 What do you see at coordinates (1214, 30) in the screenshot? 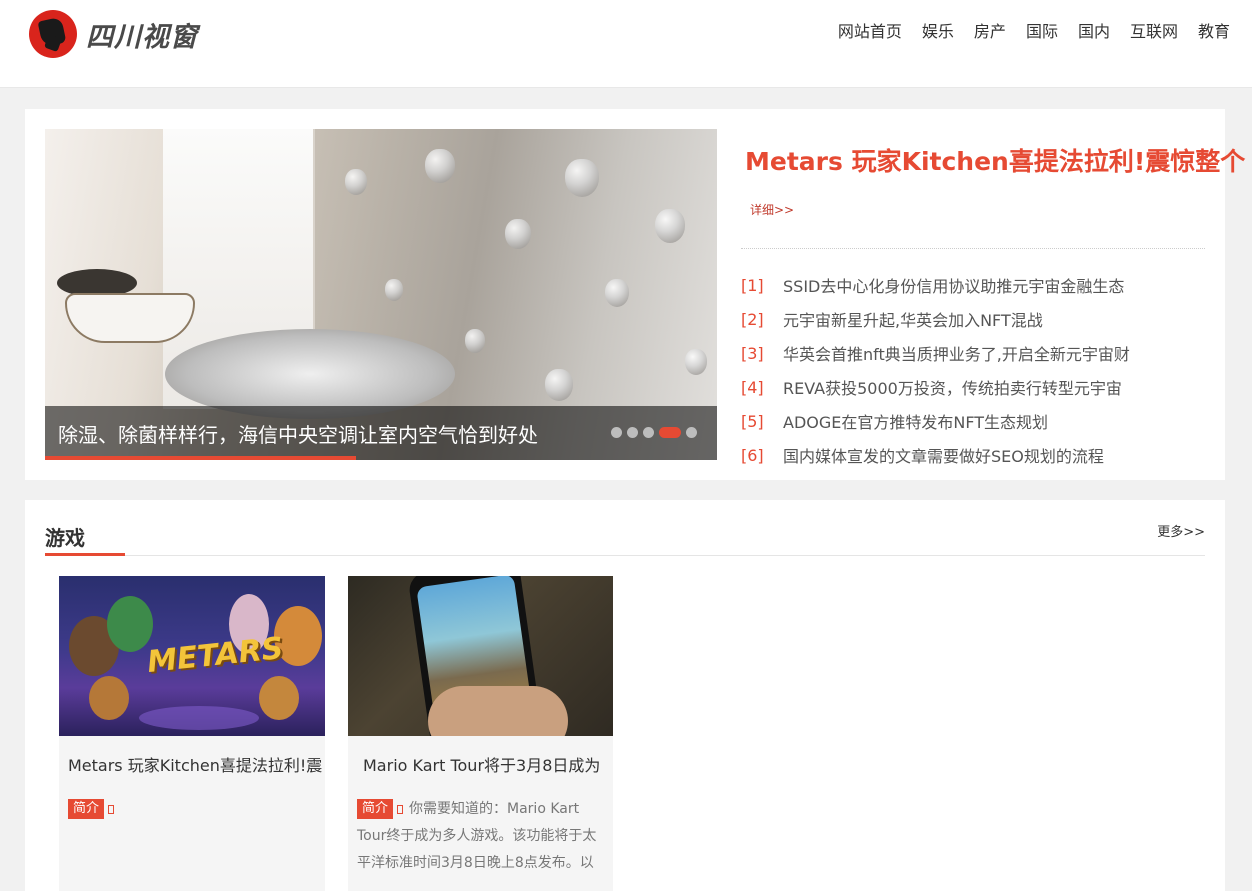
I see `nav-item-education: 教育` at bounding box center [1214, 30].